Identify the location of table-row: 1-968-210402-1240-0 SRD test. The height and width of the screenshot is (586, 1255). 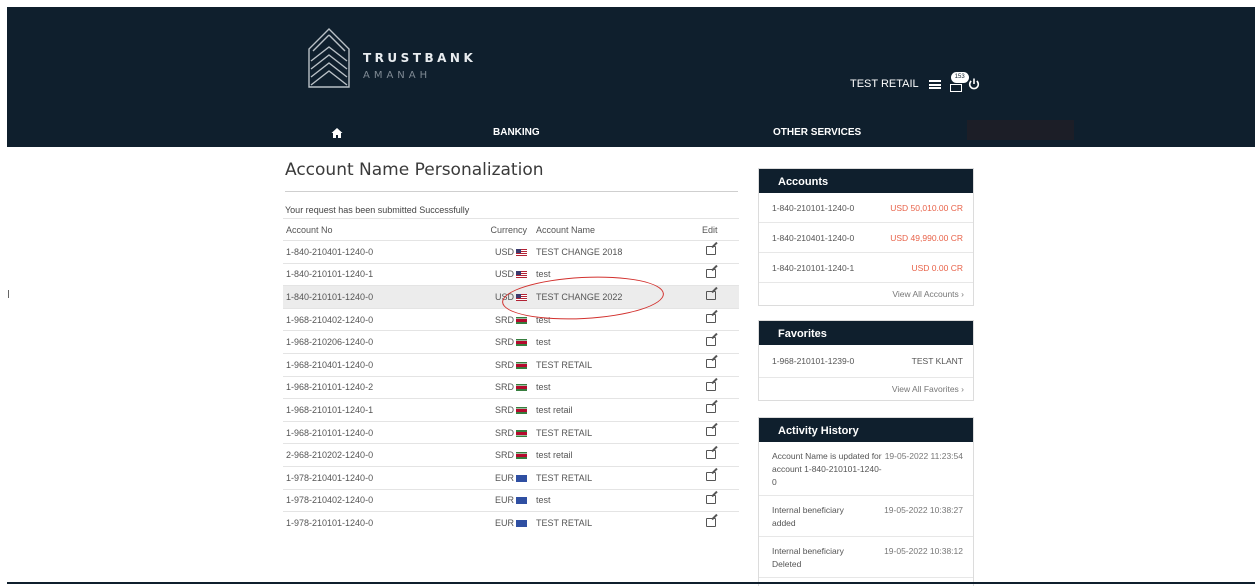
(511, 319).